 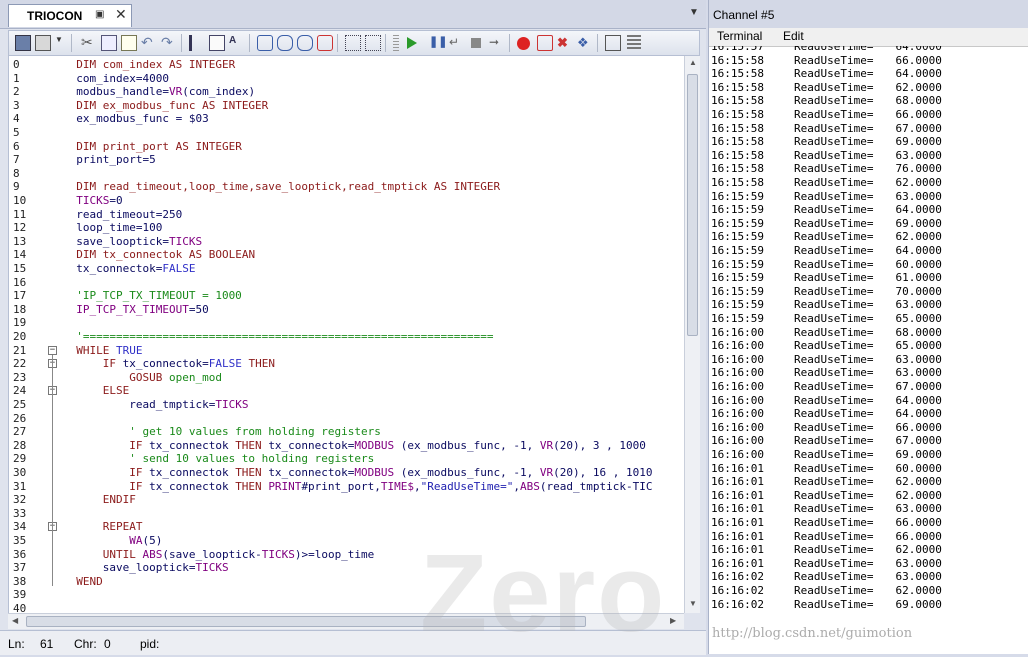 What do you see at coordinates (165, 105) in the screenshot?
I see `code-line: DIM ex_modbus_func AS INTEGER` at bounding box center [165, 105].